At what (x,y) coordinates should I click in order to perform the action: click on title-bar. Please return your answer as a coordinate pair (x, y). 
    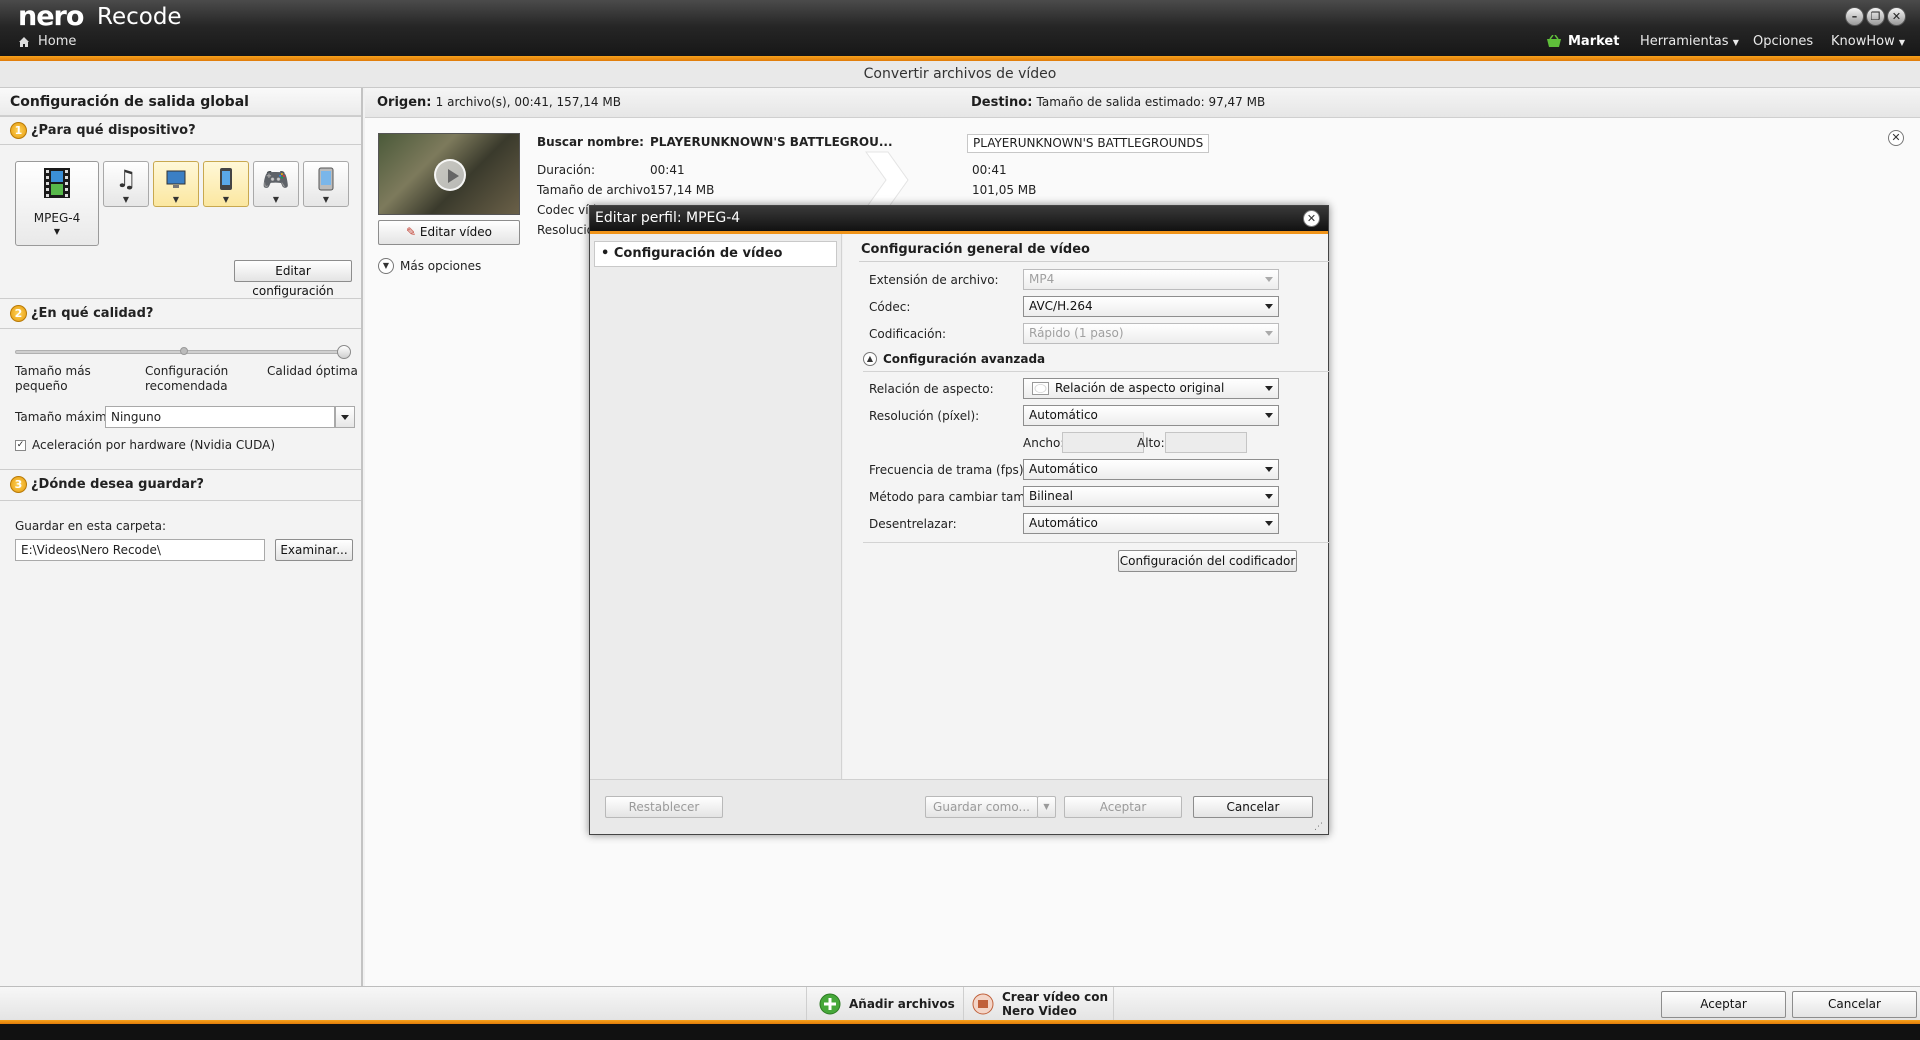
    Looking at the image, I should click on (960, 29).